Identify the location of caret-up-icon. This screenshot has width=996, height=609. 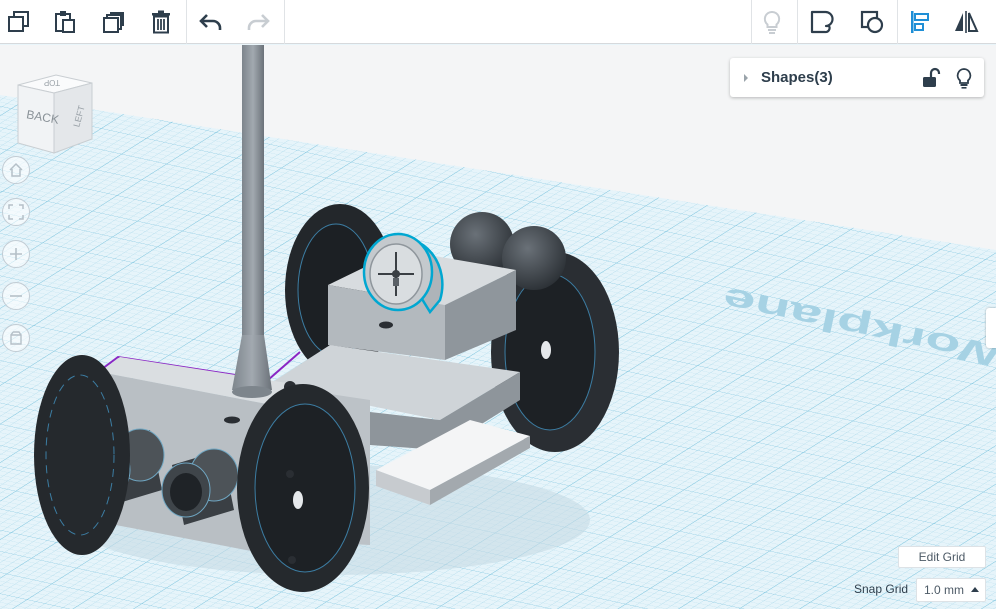
(975, 589).